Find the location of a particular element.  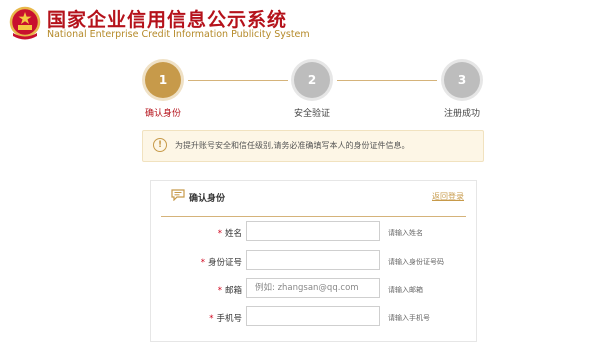

step-3-circle: 3 is located at coordinates (462, 80).